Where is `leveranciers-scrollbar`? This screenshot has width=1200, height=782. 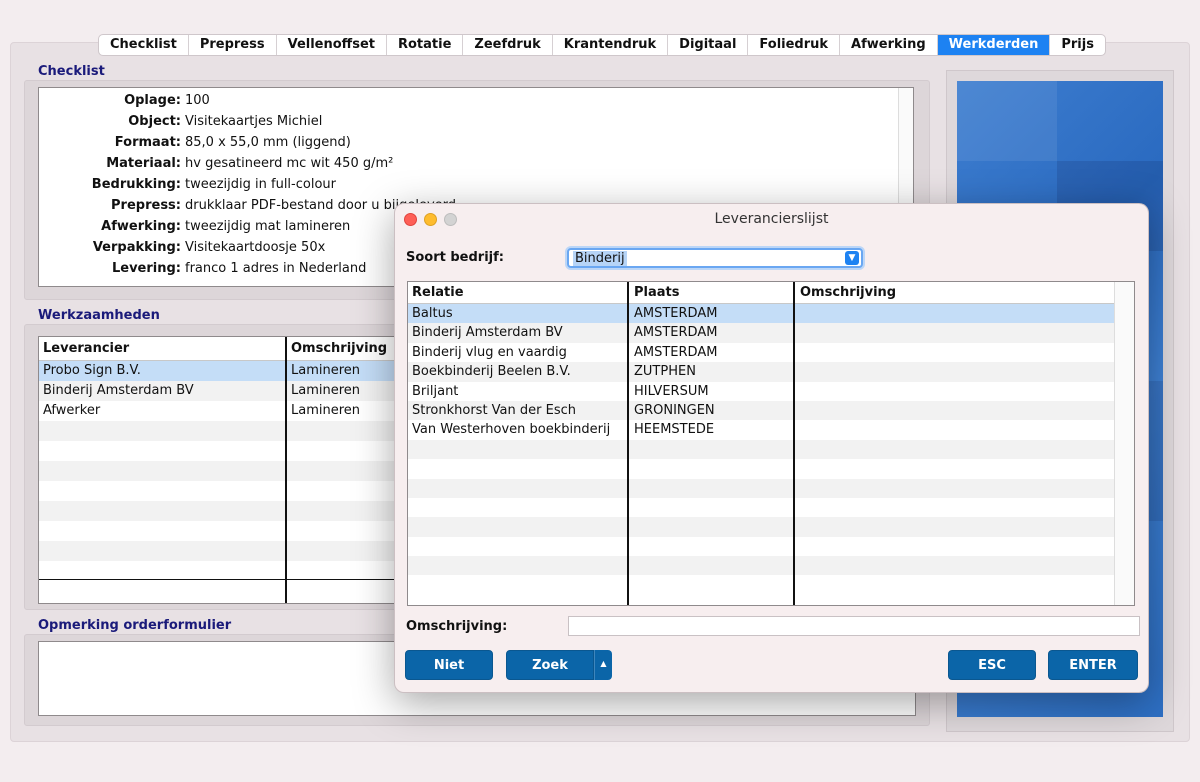 leveranciers-scrollbar is located at coordinates (1124, 443).